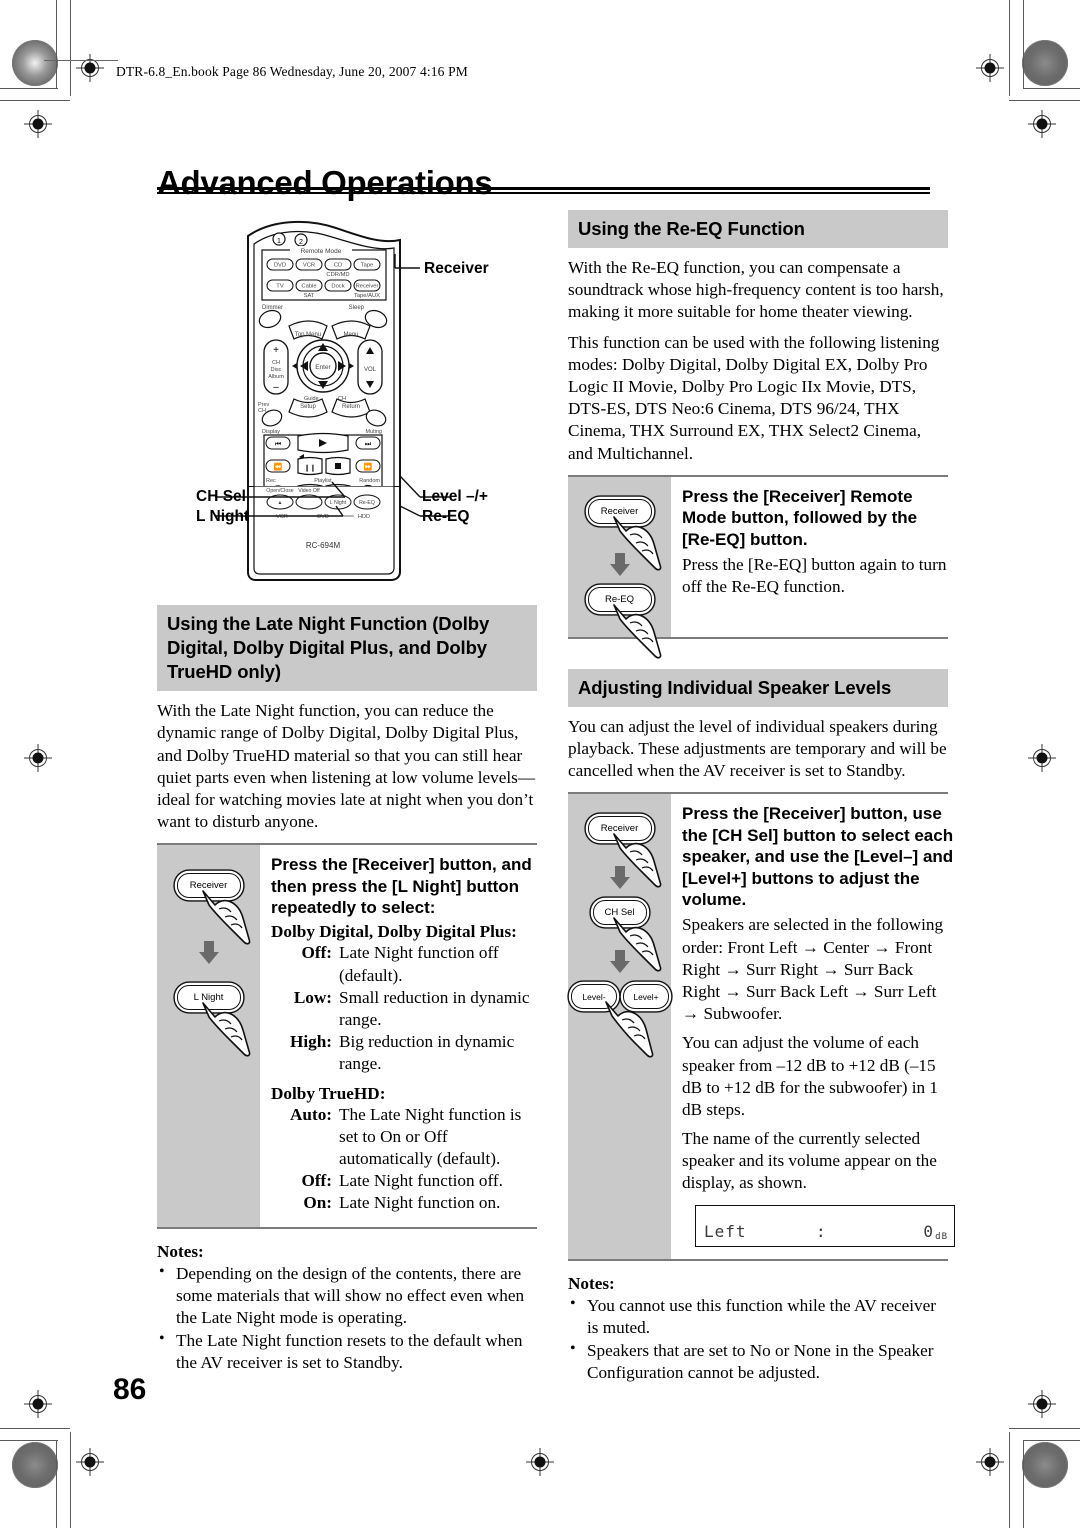 Image resolution: width=1080 pixels, height=1528 pixels. Describe the element at coordinates (309, 296) in the screenshot. I see `svg-text: SAT` at that location.